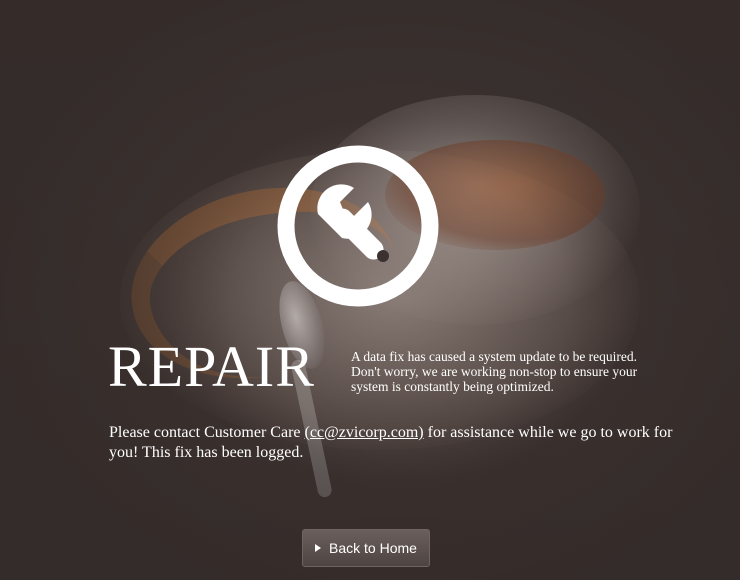 The image size is (740, 580). I want to click on customer-care-email-link: (cc@zvicorp.com), so click(364, 432).